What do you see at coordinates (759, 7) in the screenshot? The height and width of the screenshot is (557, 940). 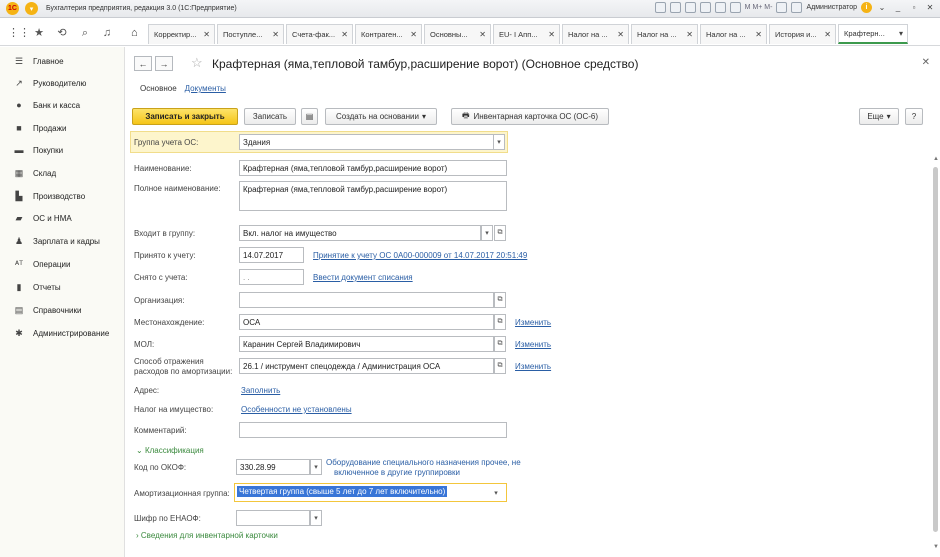 I see `memory-buttons: M M+ M-` at bounding box center [759, 7].